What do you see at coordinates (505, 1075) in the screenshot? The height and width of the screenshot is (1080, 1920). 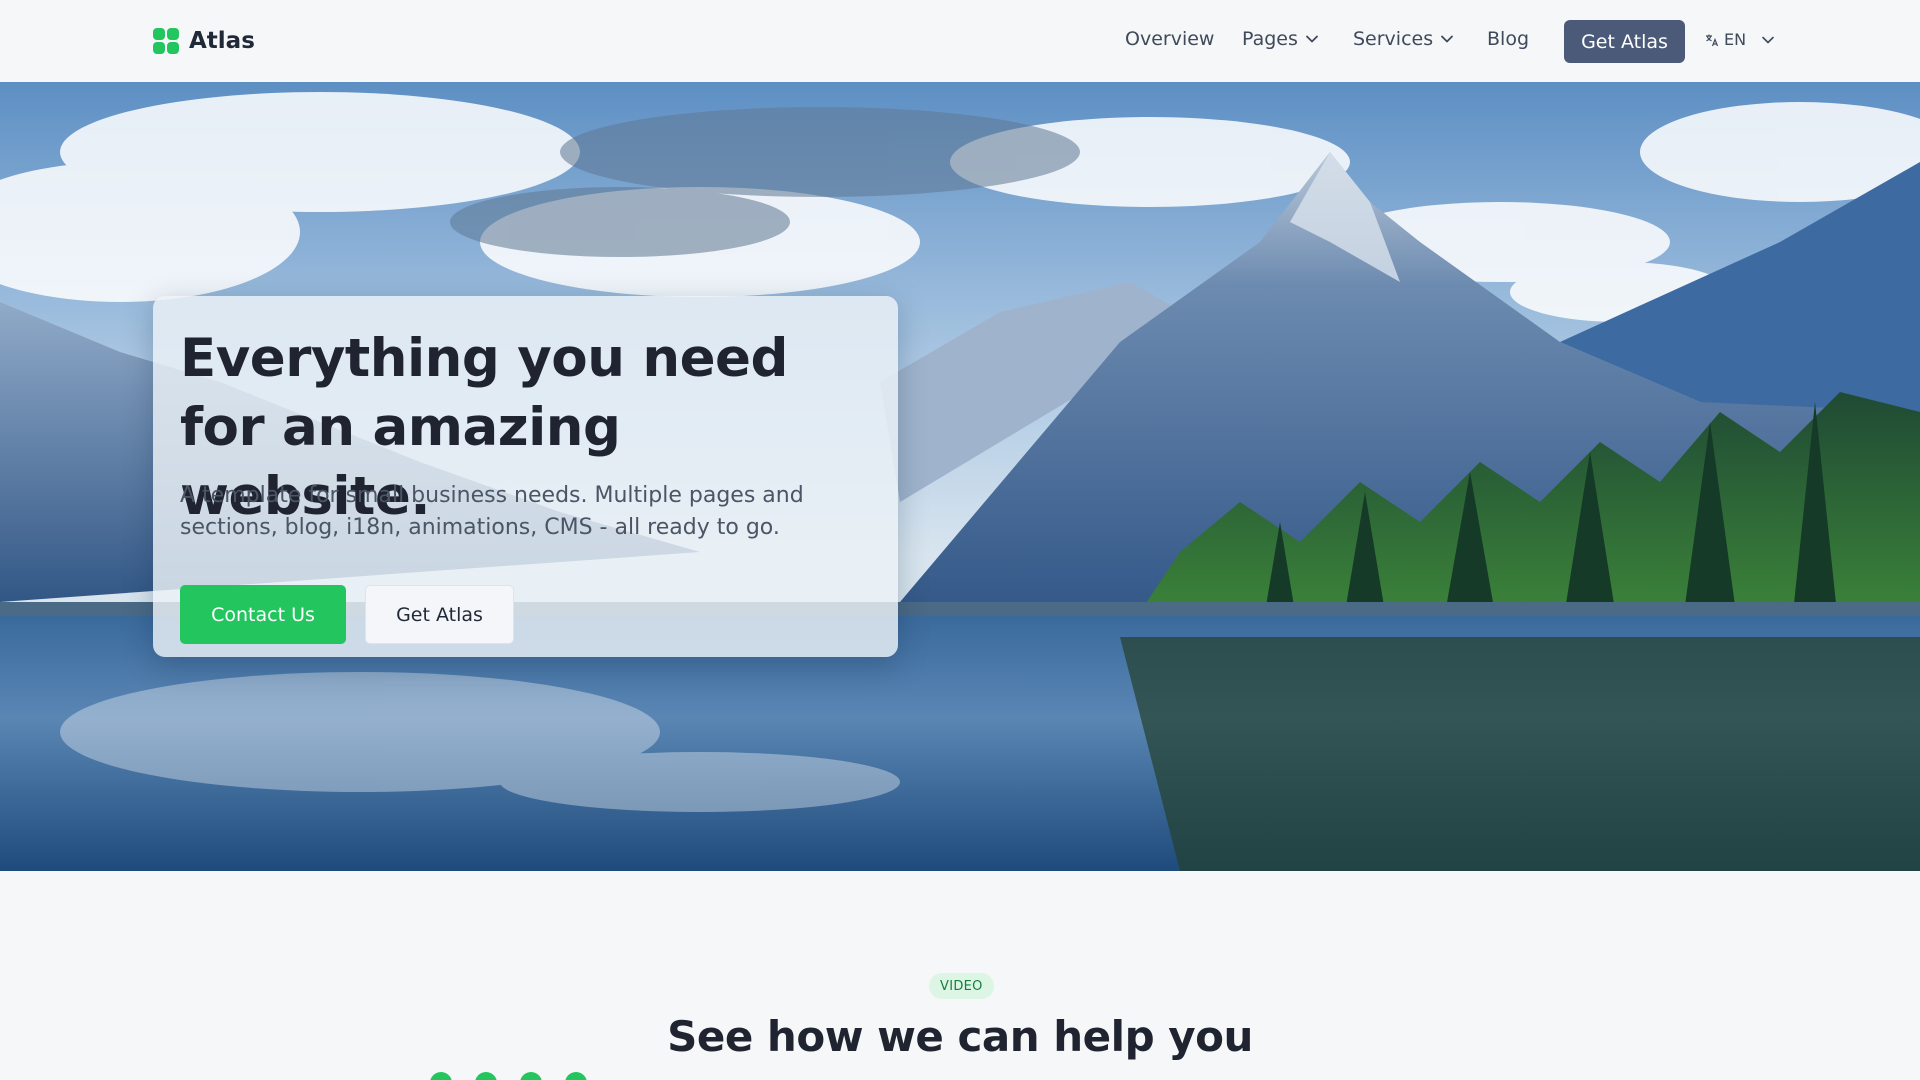 I see `decorative-dots` at bounding box center [505, 1075].